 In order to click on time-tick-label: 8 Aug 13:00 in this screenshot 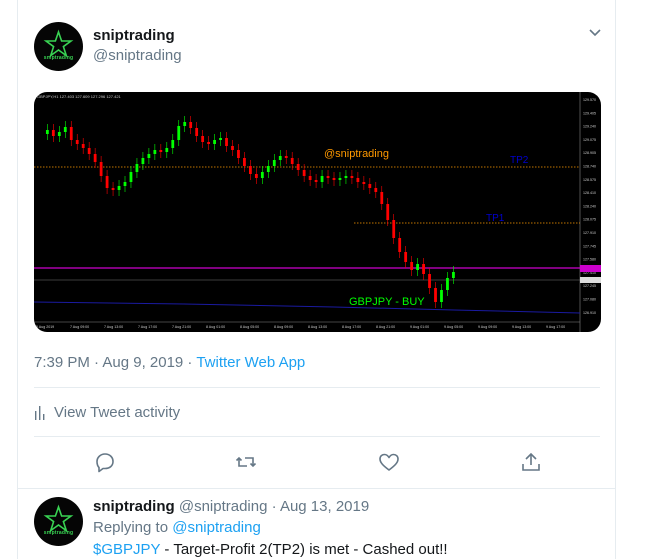, I will do `click(317, 327)`.